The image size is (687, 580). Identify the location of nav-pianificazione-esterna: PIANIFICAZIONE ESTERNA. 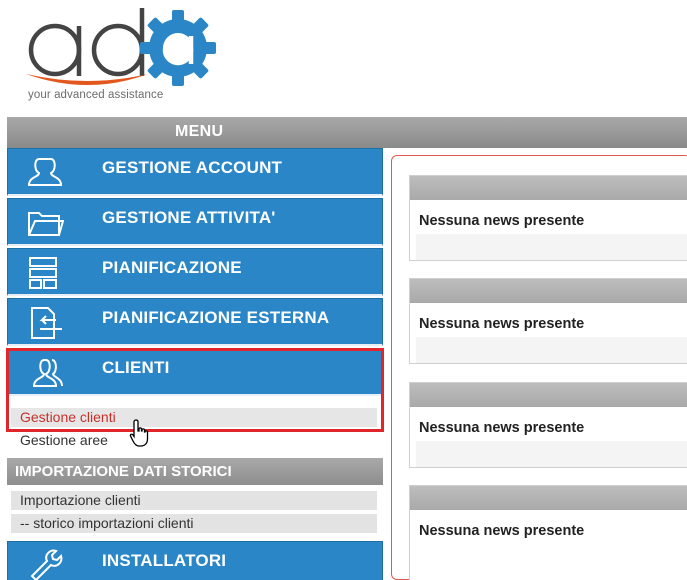
(195, 322).